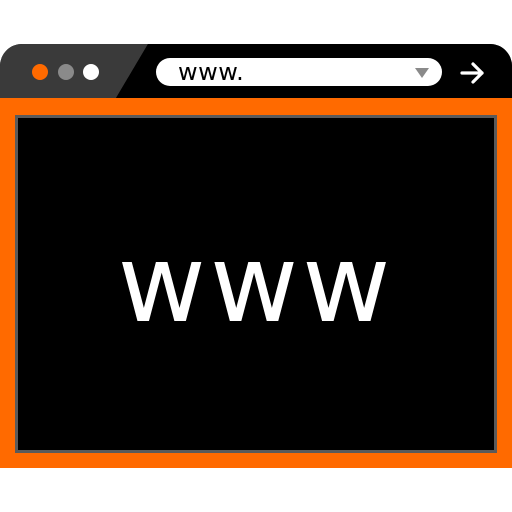  I want to click on maximize-window-dot, so click(91, 72).